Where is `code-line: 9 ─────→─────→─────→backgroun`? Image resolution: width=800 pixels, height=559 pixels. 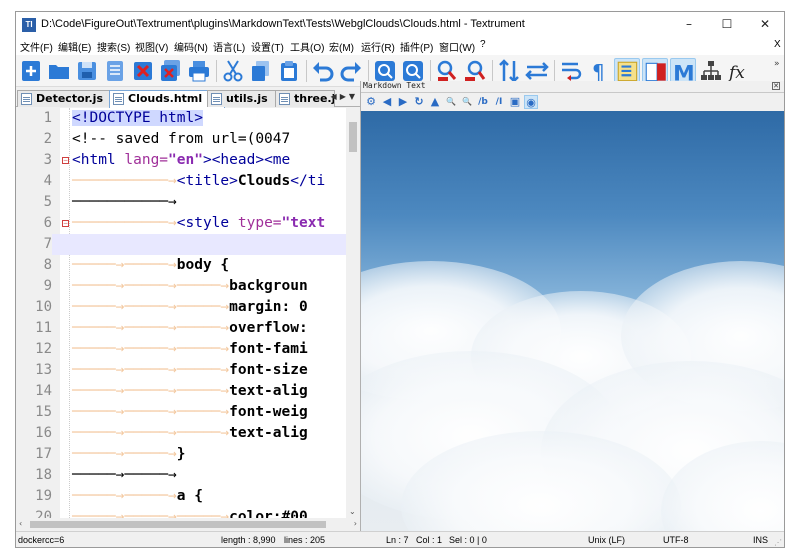 code-line: 9 ─────→─────→─────→backgroun is located at coordinates (175, 286).